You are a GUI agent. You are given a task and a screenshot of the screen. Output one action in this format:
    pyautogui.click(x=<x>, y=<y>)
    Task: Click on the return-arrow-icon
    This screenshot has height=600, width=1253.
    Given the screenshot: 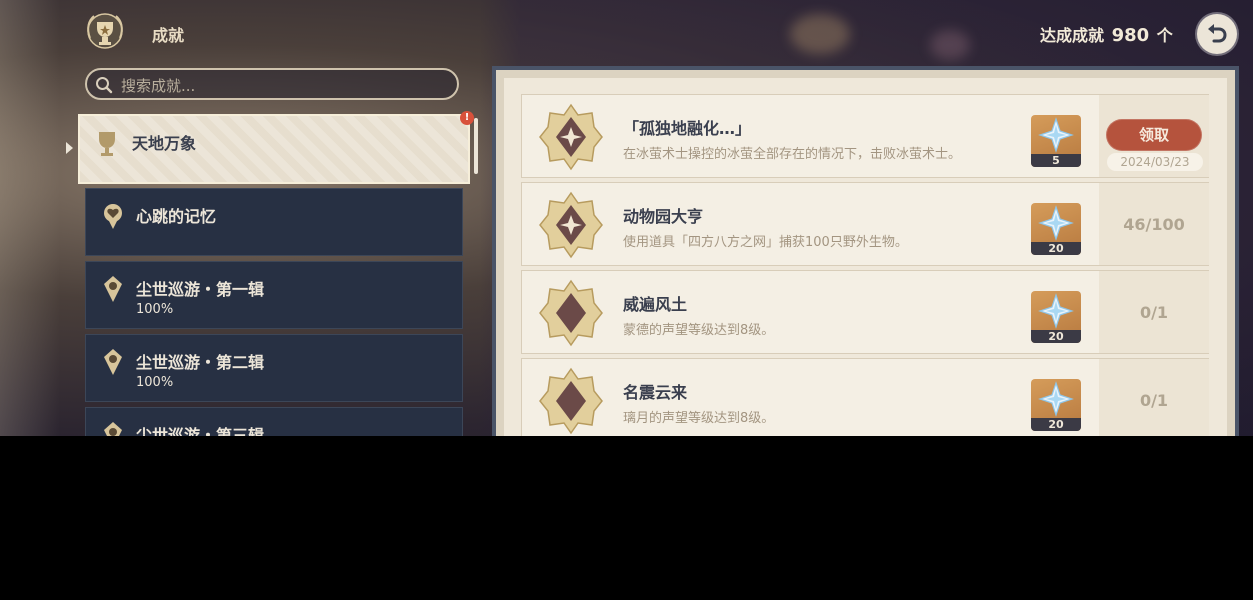 What is the action you would take?
    pyautogui.click(x=1217, y=33)
    